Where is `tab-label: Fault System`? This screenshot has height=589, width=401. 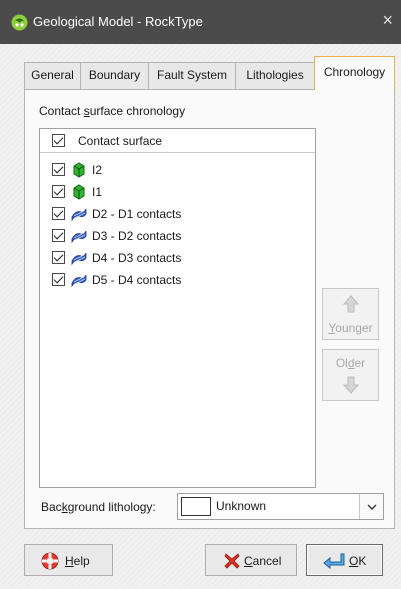 tab-label: Fault System is located at coordinates (192, 75).